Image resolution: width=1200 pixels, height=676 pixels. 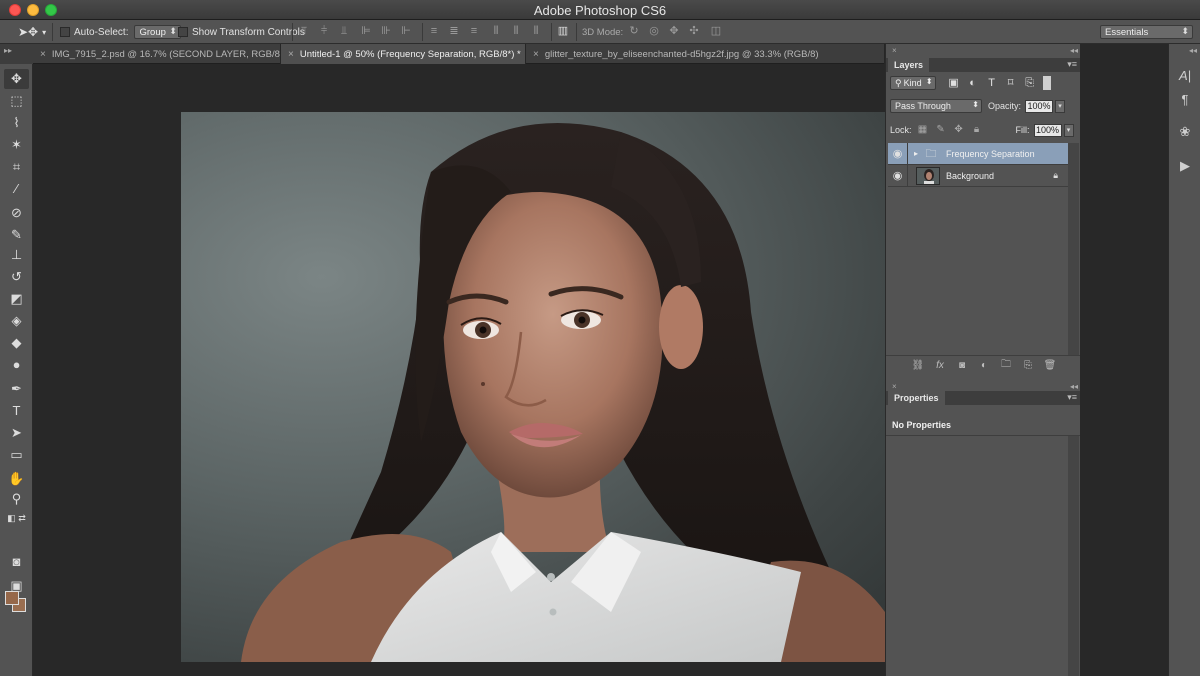 I want to click on auto-align-layers-icon: ▥, so click(x=563, y=31).